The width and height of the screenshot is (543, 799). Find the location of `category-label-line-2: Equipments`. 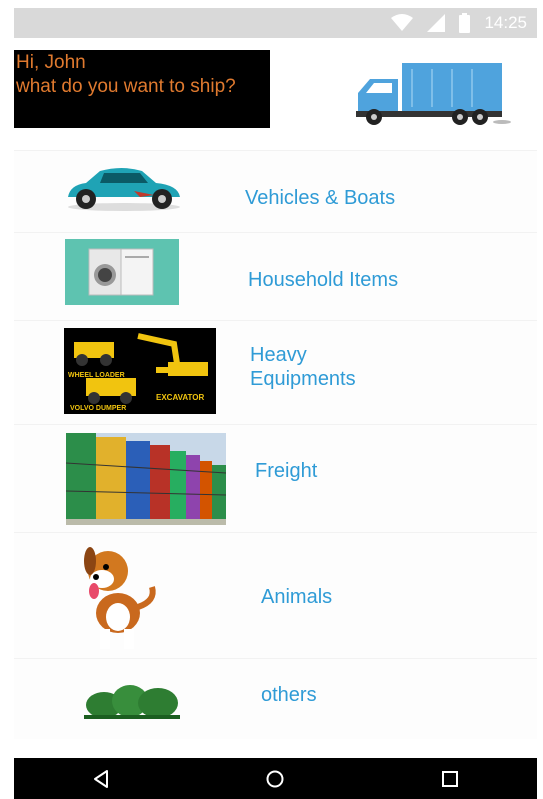

category-label-line-2: Equipments is located at coordinates (303, 379).